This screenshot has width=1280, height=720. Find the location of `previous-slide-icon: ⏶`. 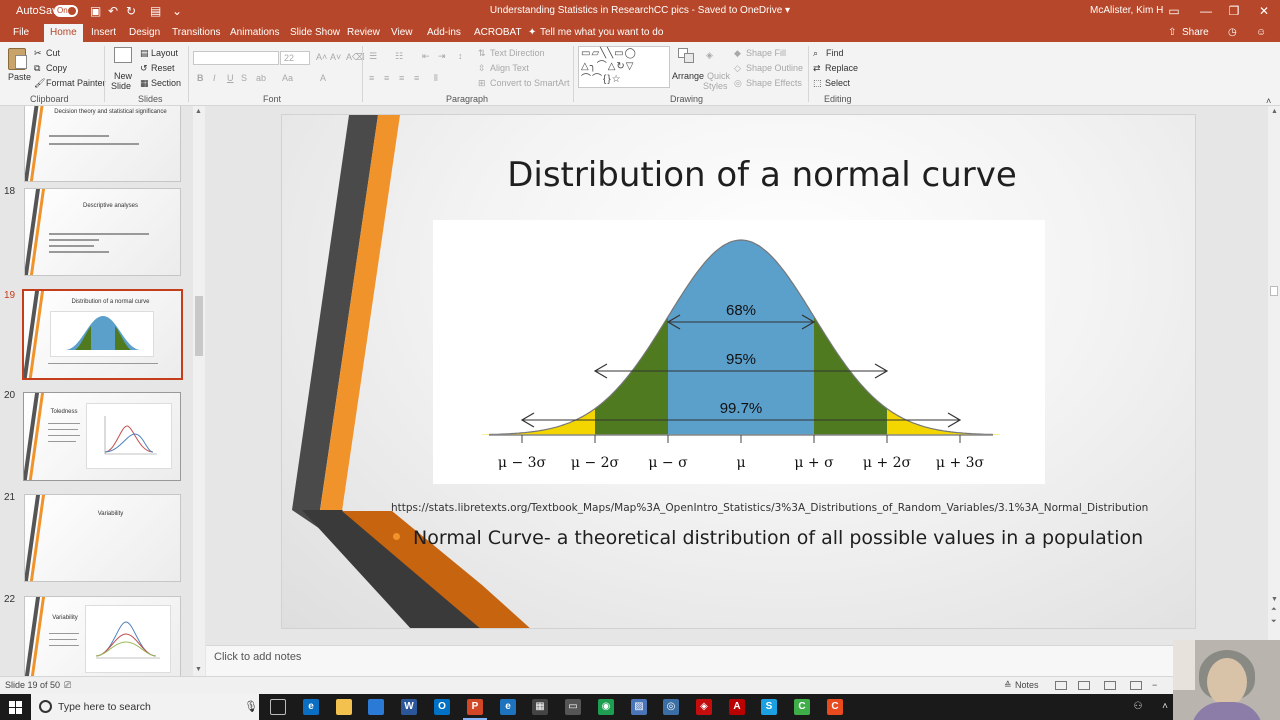

previous-slide-icon: ⏶ is located at coordinates (1274, 610).